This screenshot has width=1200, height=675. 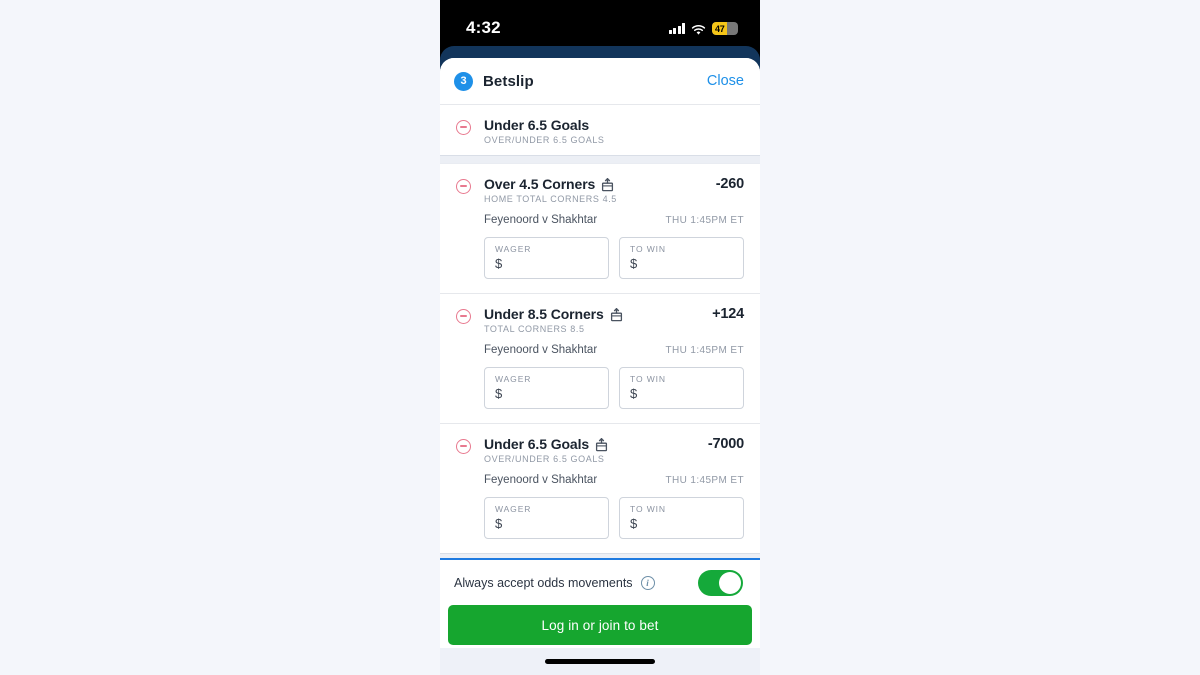 What do you see at coordinates (729, 184) in the screenshot?
I see `bet-odds: -260` at bounding box center [729, 184].